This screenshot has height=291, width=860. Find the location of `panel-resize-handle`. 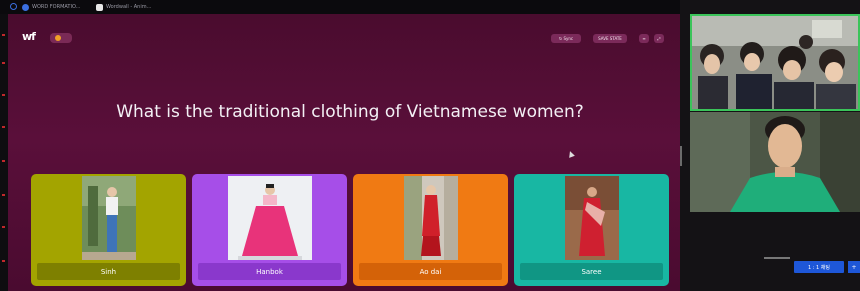

panel-resize-handle is located at coordinates (681, 156).